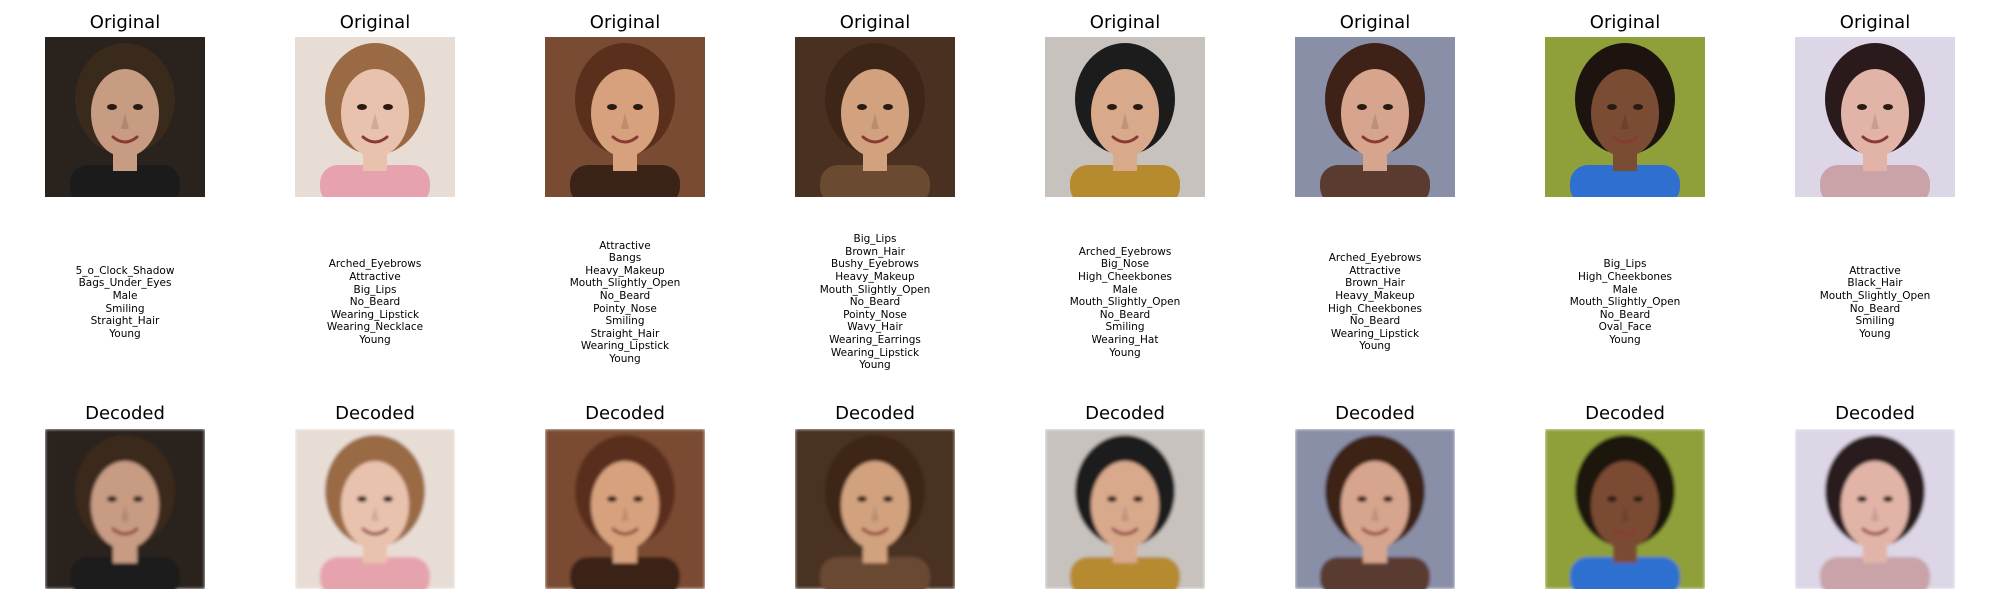 The width and height of the screenshot is (2000, 600). I want to click on attribute-label: Black_Hair, so click(1875, 283).